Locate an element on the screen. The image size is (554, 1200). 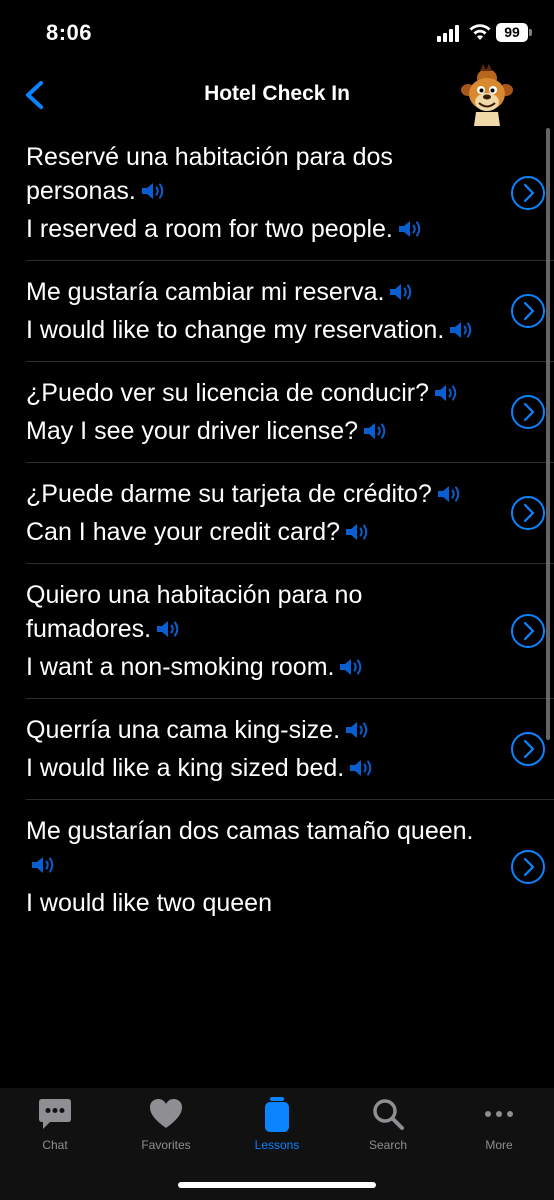
cellular-signal-icon is located at coordinates (450, 33).